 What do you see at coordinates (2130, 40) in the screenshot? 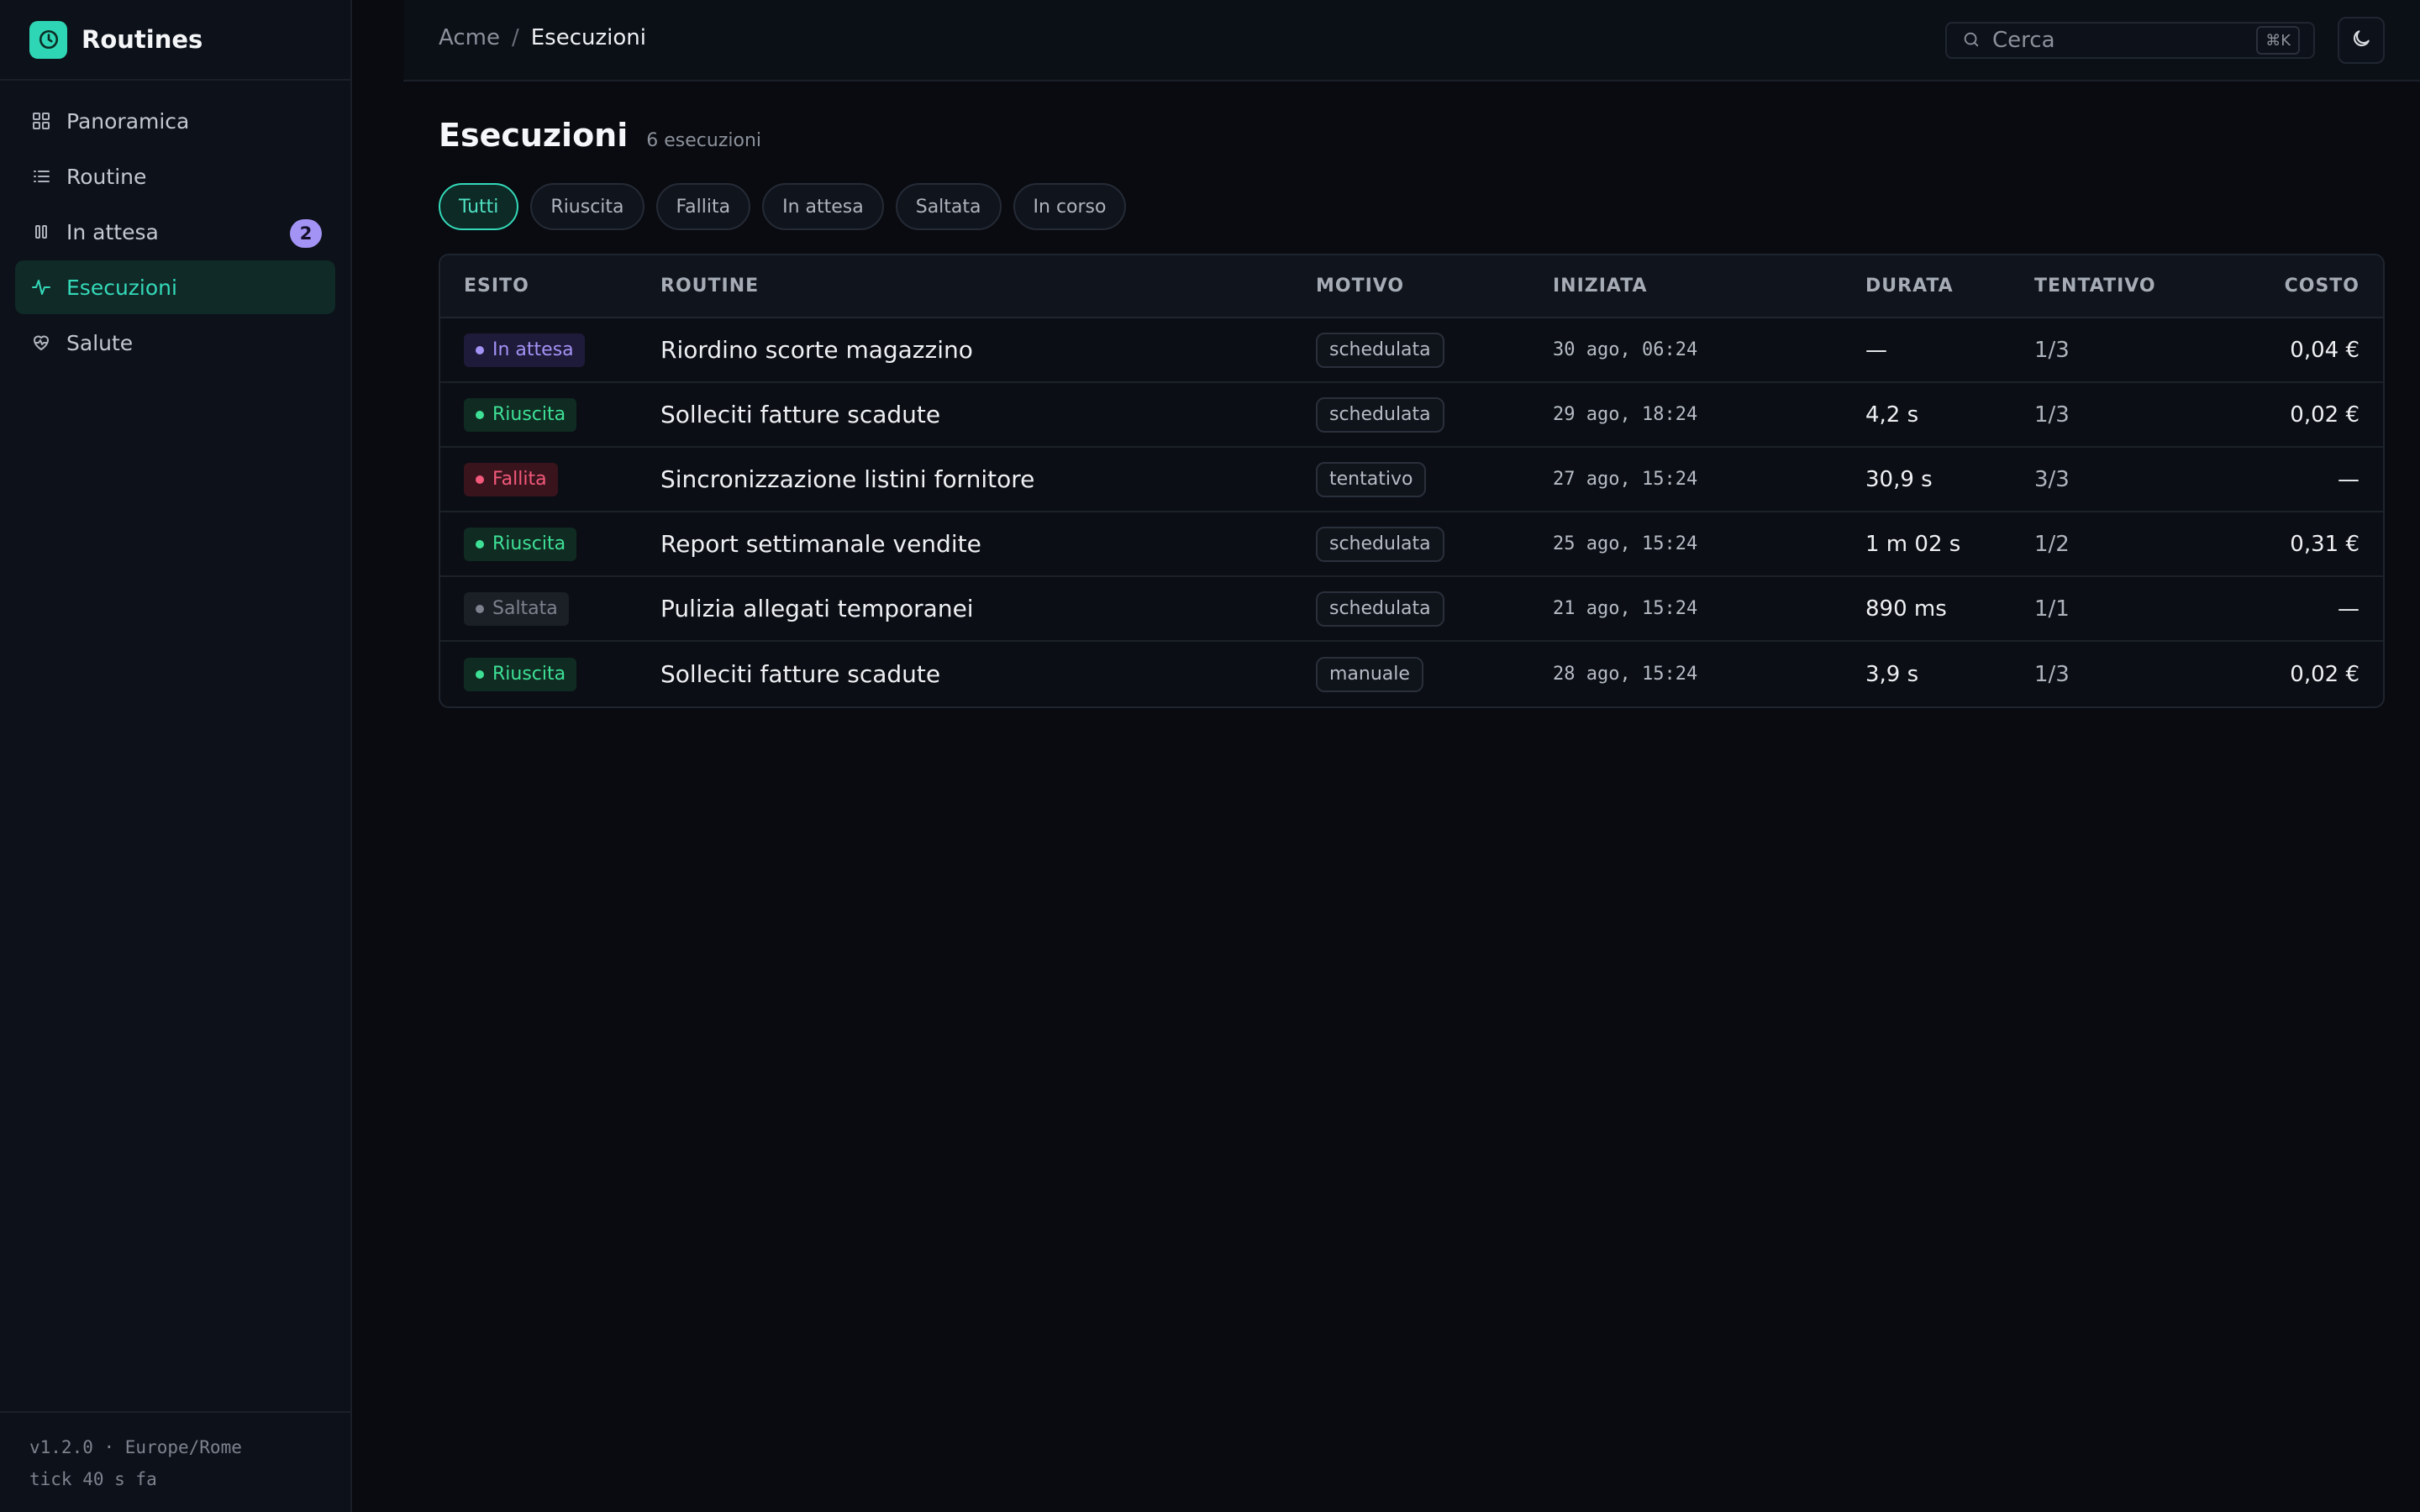
I see `search-input: Cerca ⌘K` at bounding box center [2130, 40].